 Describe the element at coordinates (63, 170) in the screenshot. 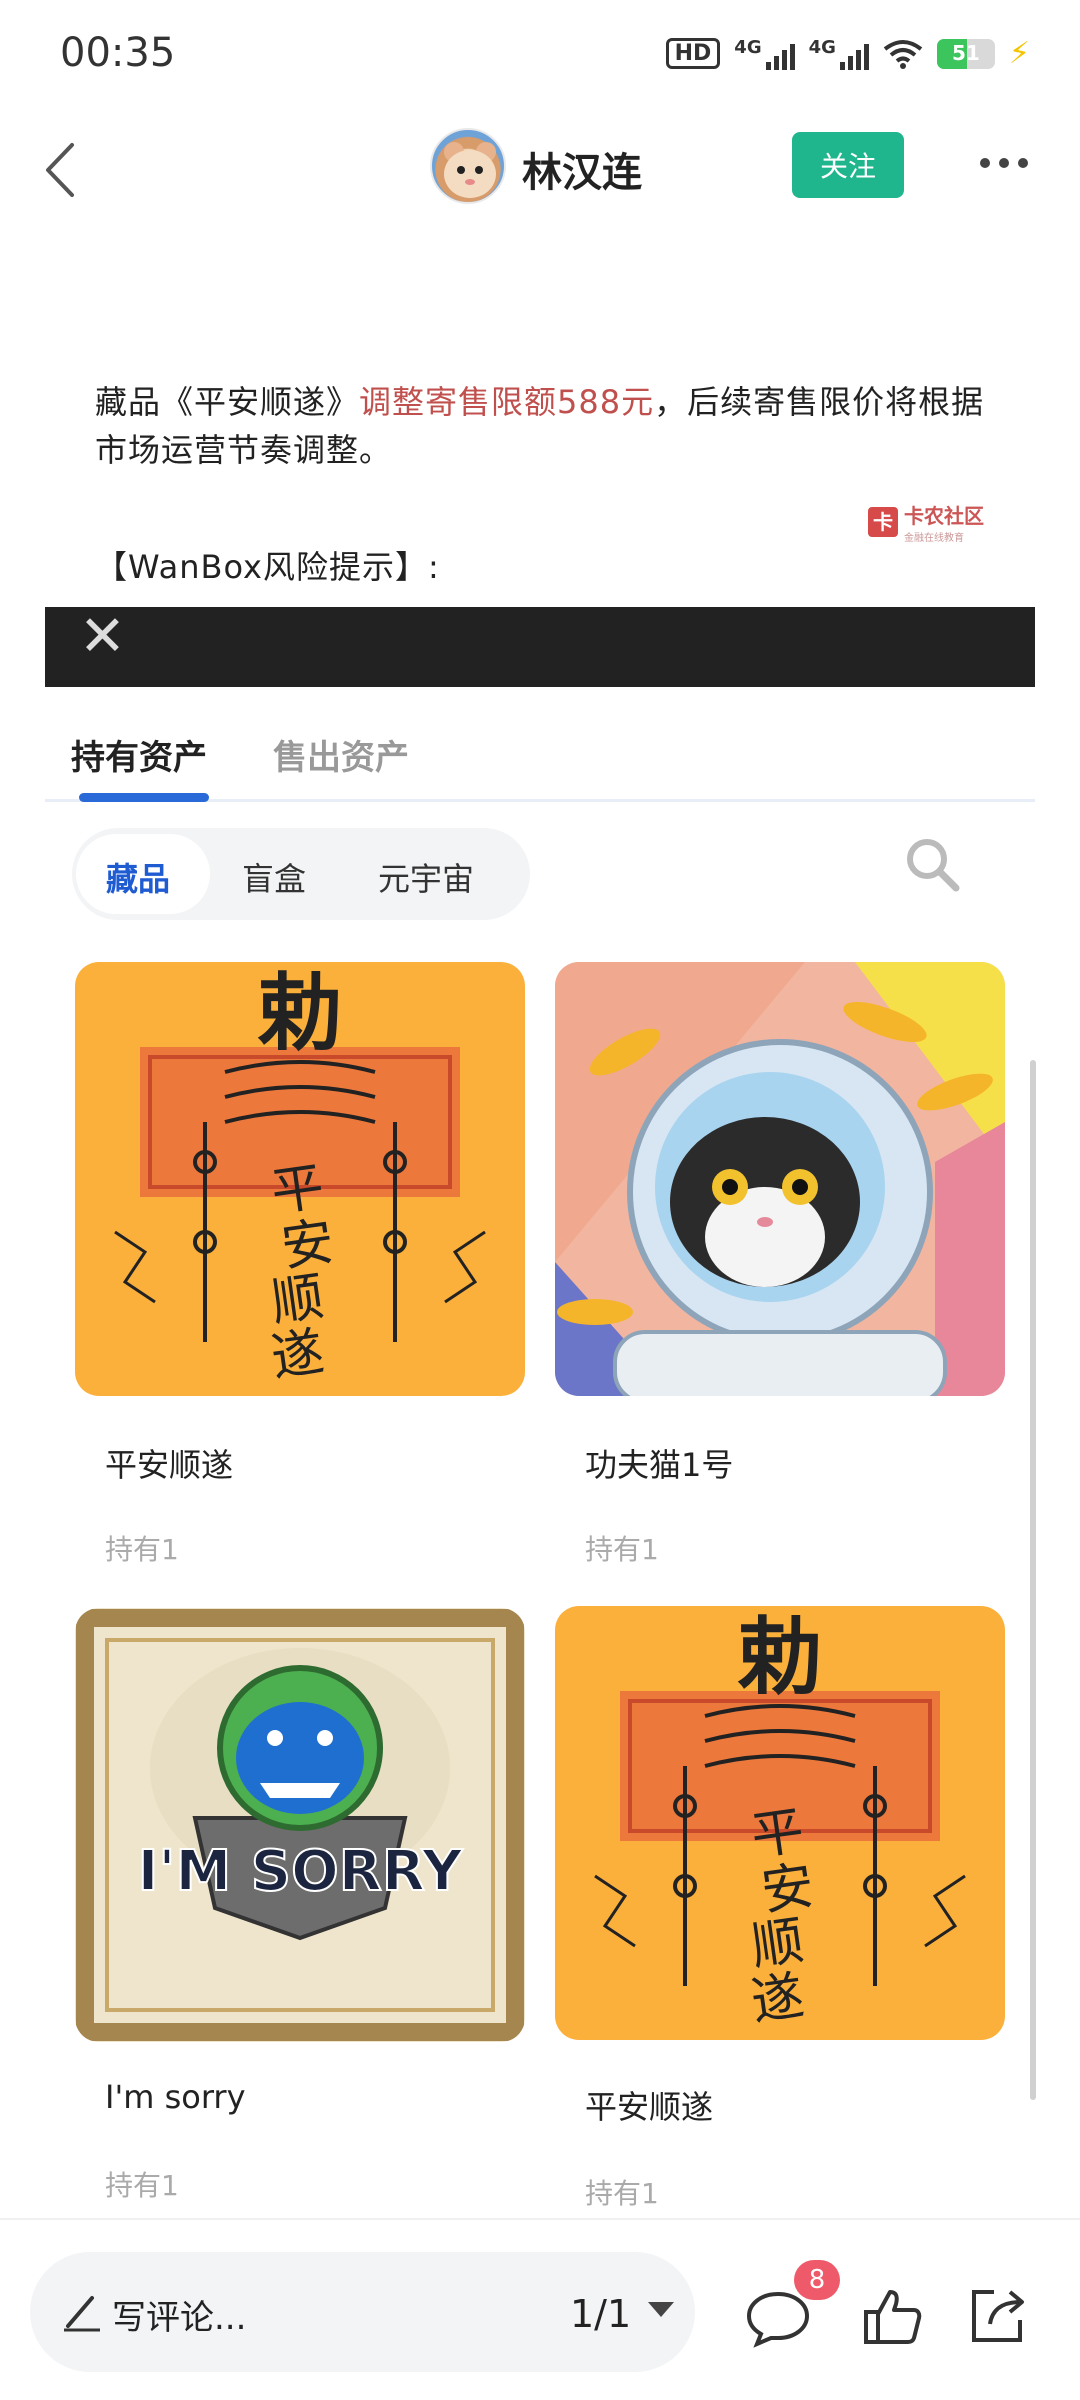

I see `back-icon` at that location.